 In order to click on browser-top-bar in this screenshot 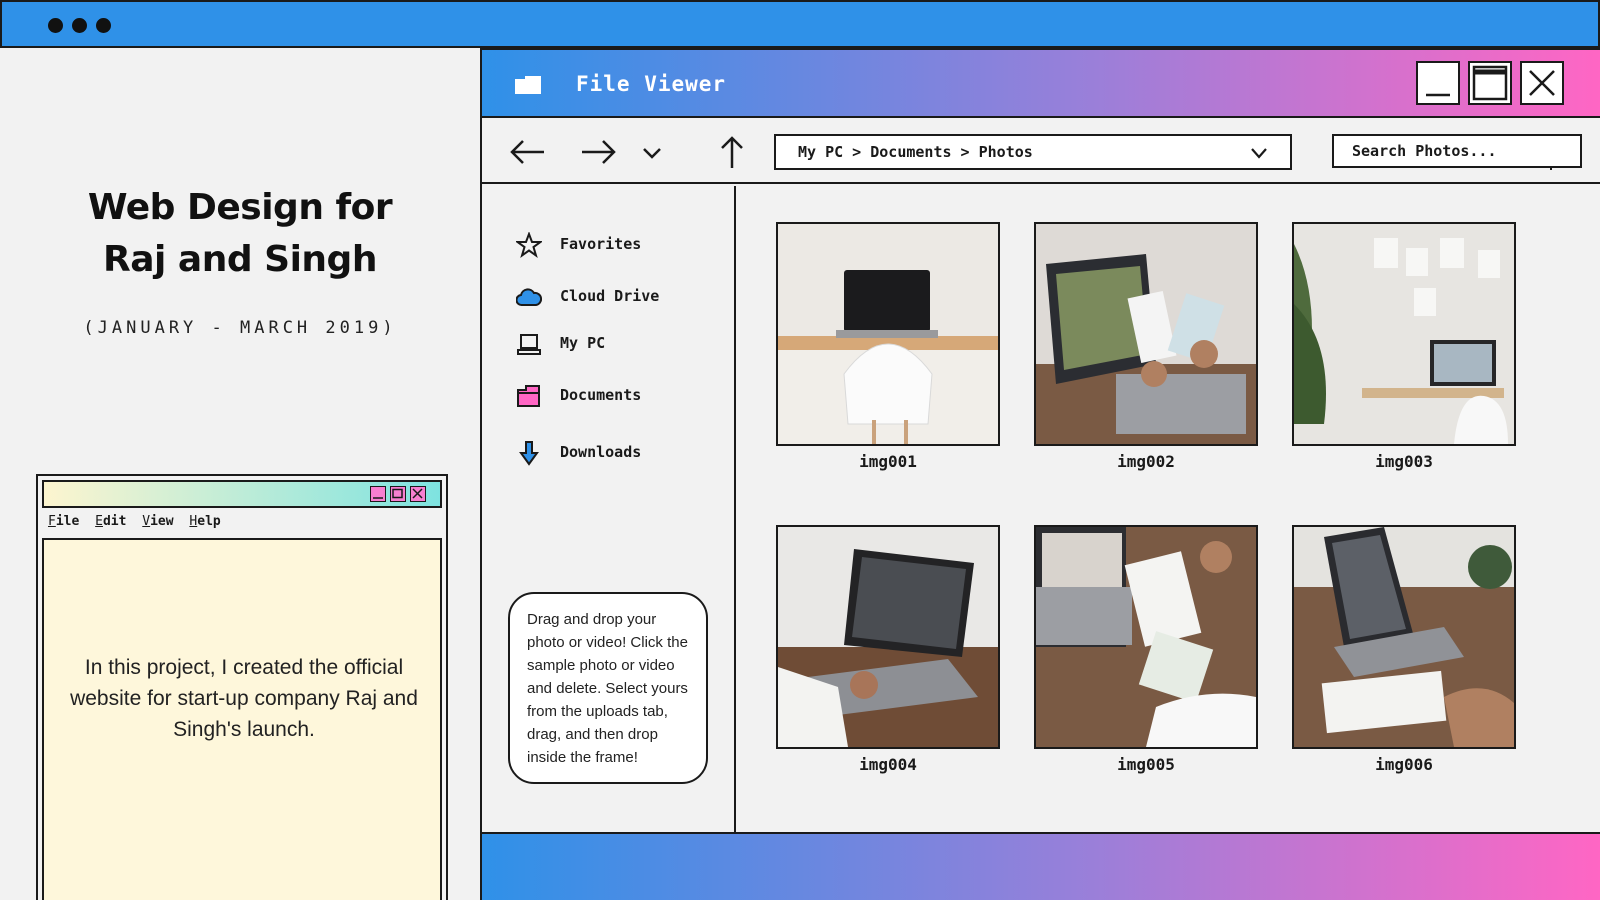, I will do `click(800, 24)`.